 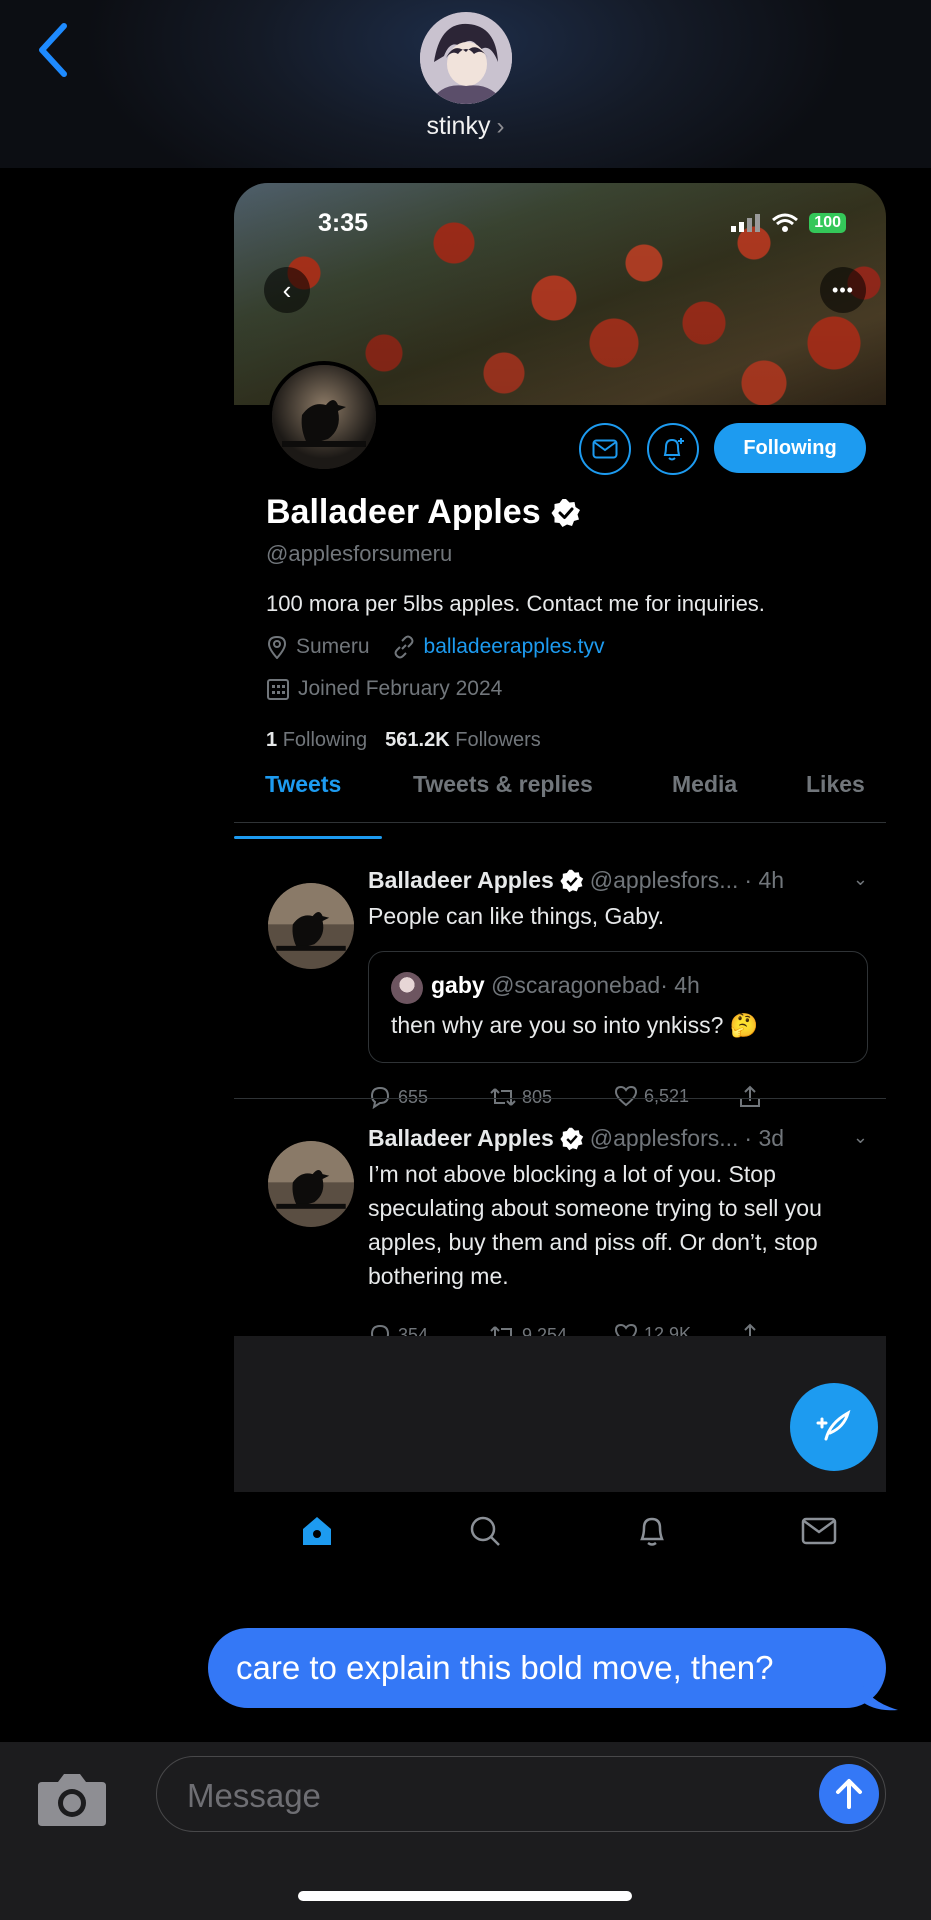 What do you see at coordinates (705, 784) in the screenshot?
I see `tab-media: Media` at bounding box center [705, 784].